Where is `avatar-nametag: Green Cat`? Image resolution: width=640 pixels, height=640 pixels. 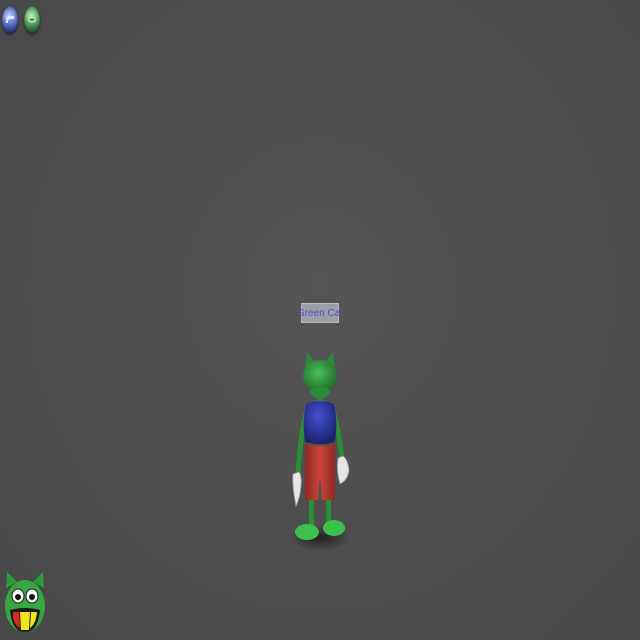 avatar-nametag: Green Cat is located at coordinates (320, 313).